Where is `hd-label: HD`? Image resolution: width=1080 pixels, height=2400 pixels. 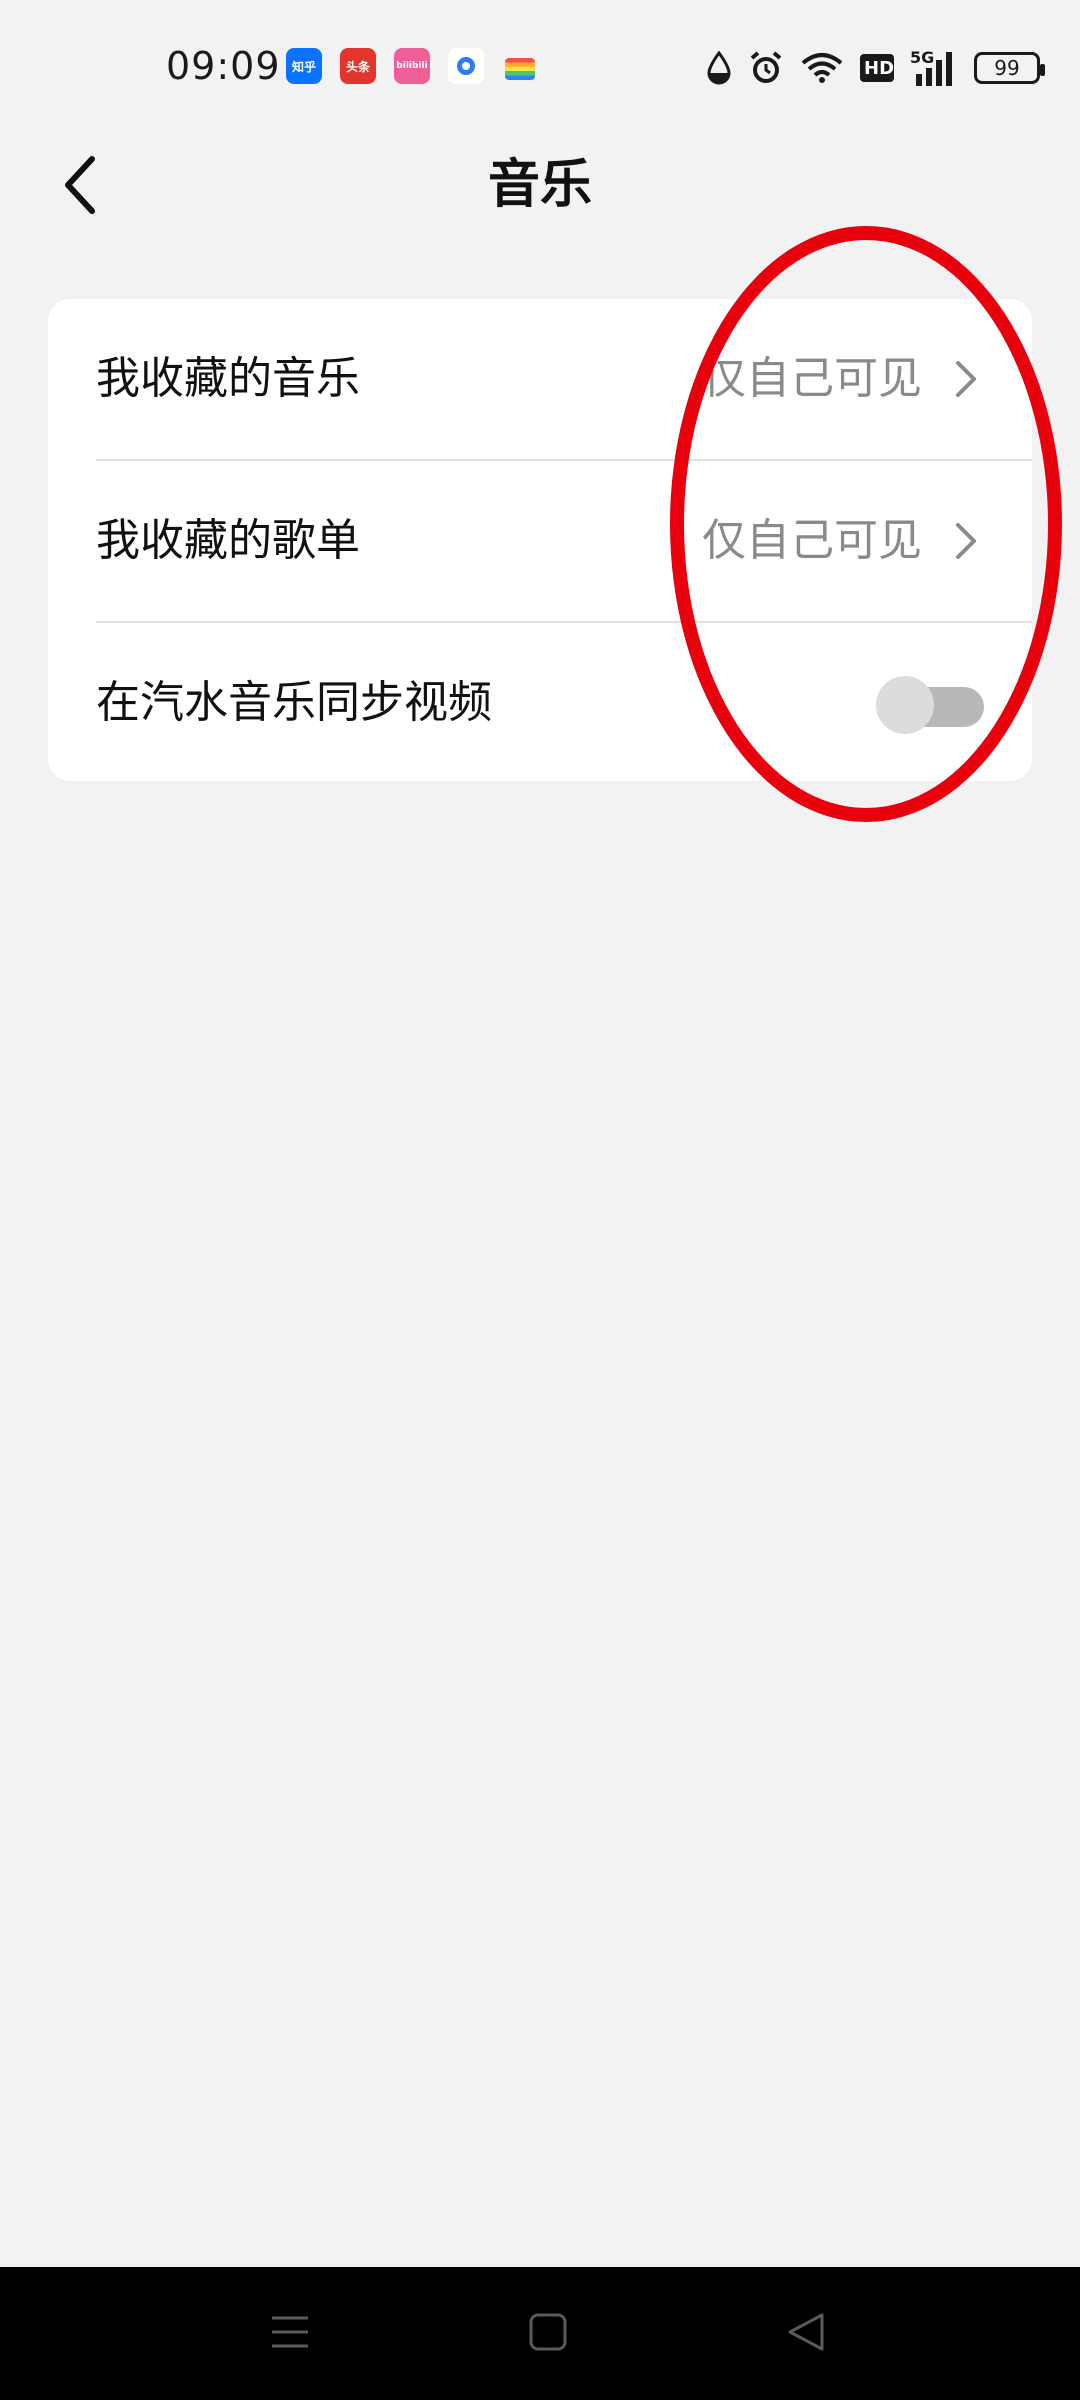 hd-label: HD is located at coordinates (879, 68).